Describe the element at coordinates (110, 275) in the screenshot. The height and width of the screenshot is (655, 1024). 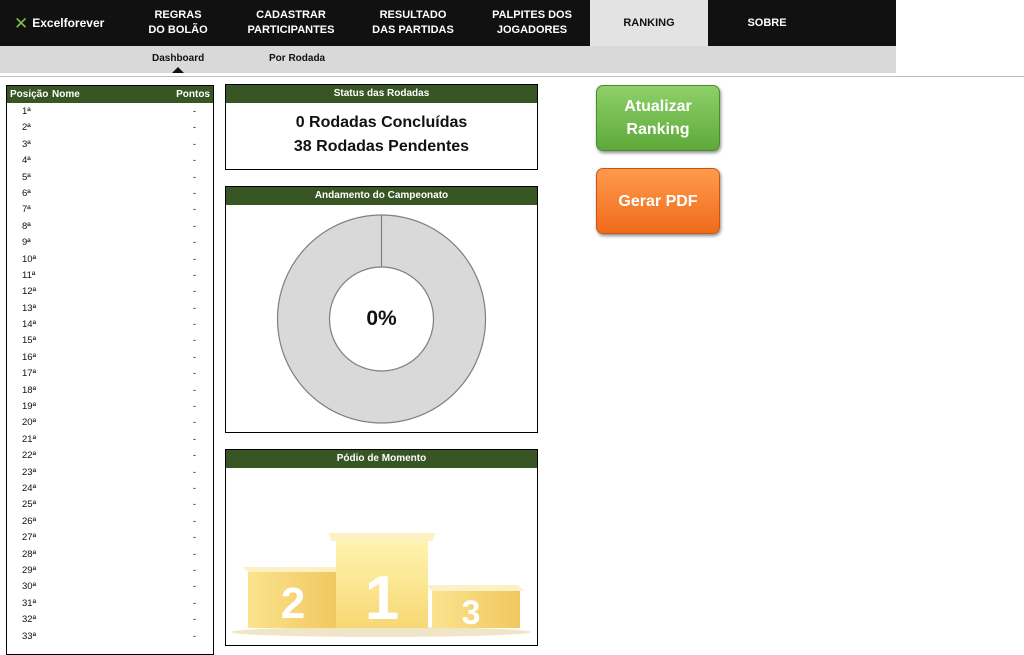
I see `ranking-row: 11ª -` at that location.